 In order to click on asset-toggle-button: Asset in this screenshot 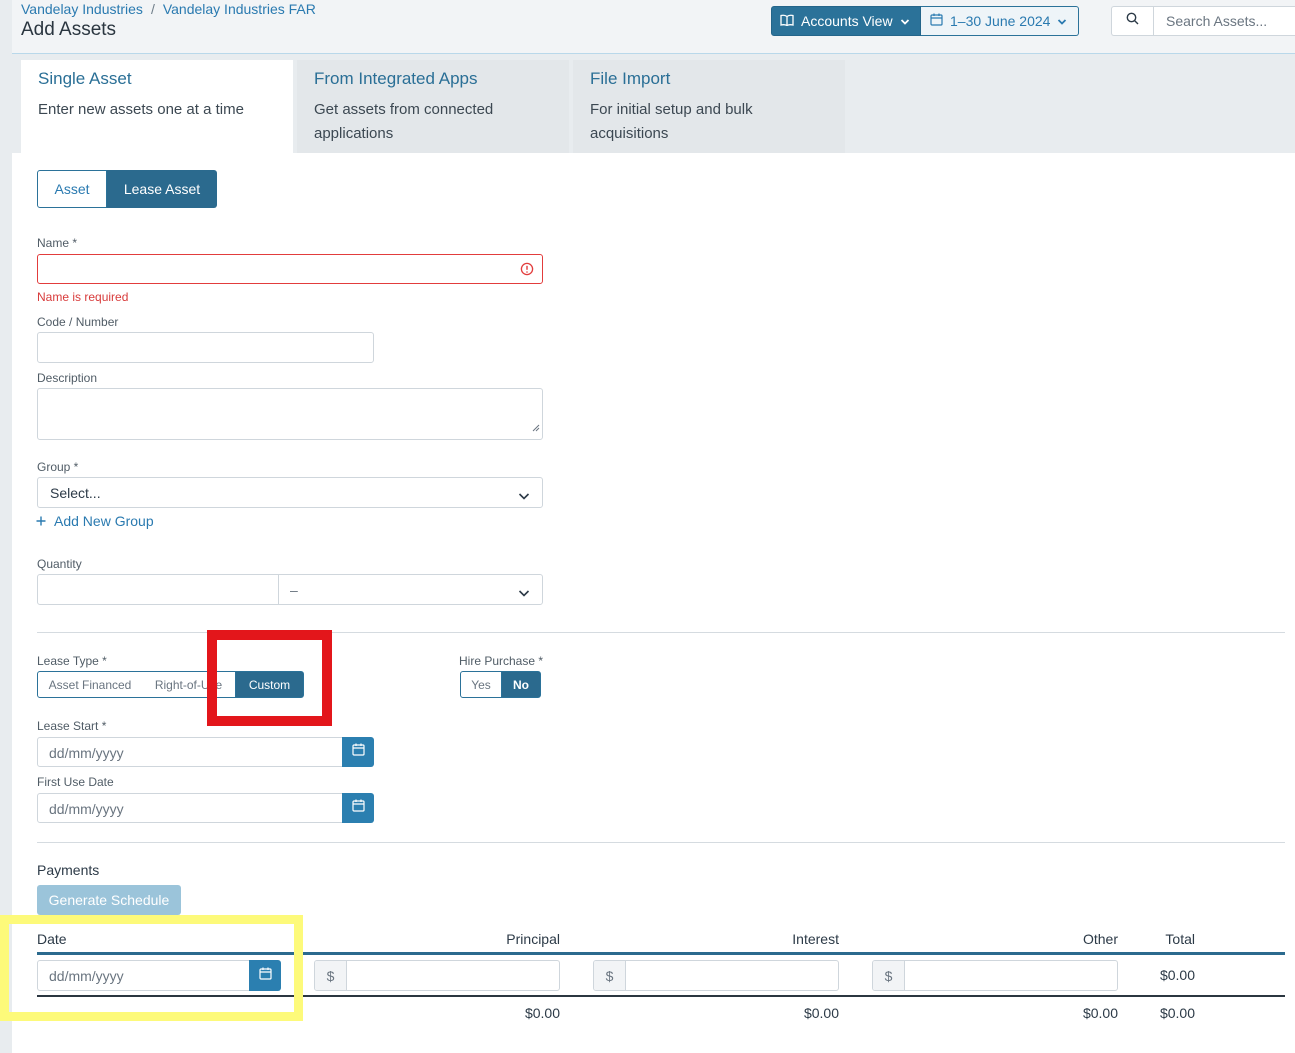, I will do `click(72, 189)`.